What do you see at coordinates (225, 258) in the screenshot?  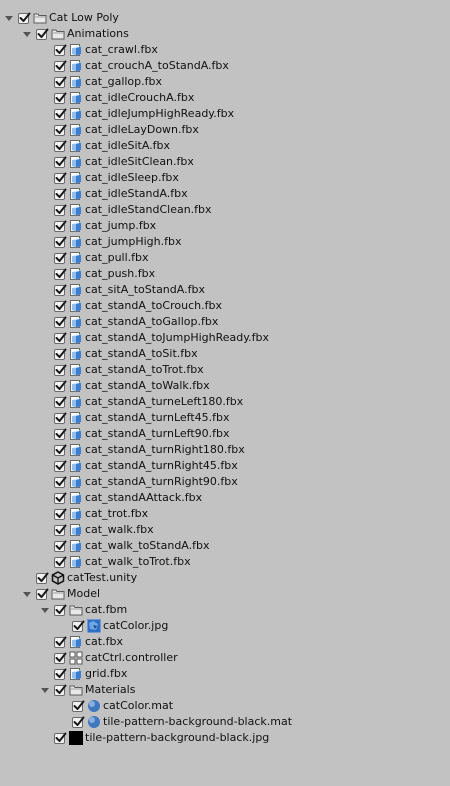 I see `tree-row: cat_pull.fbx` at bounding box center [225, 258].